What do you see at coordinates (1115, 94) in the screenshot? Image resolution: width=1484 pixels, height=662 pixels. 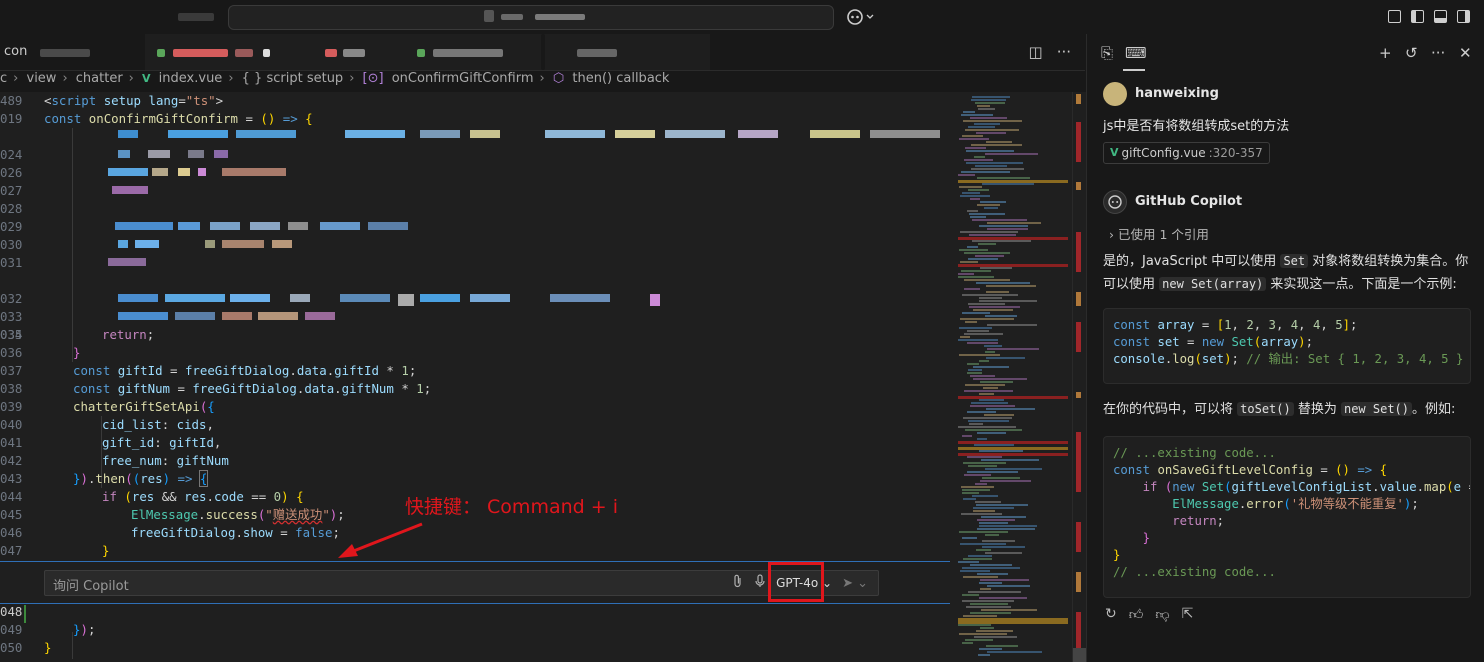 I see `user-avatar` at bounding box center [1115, 94].